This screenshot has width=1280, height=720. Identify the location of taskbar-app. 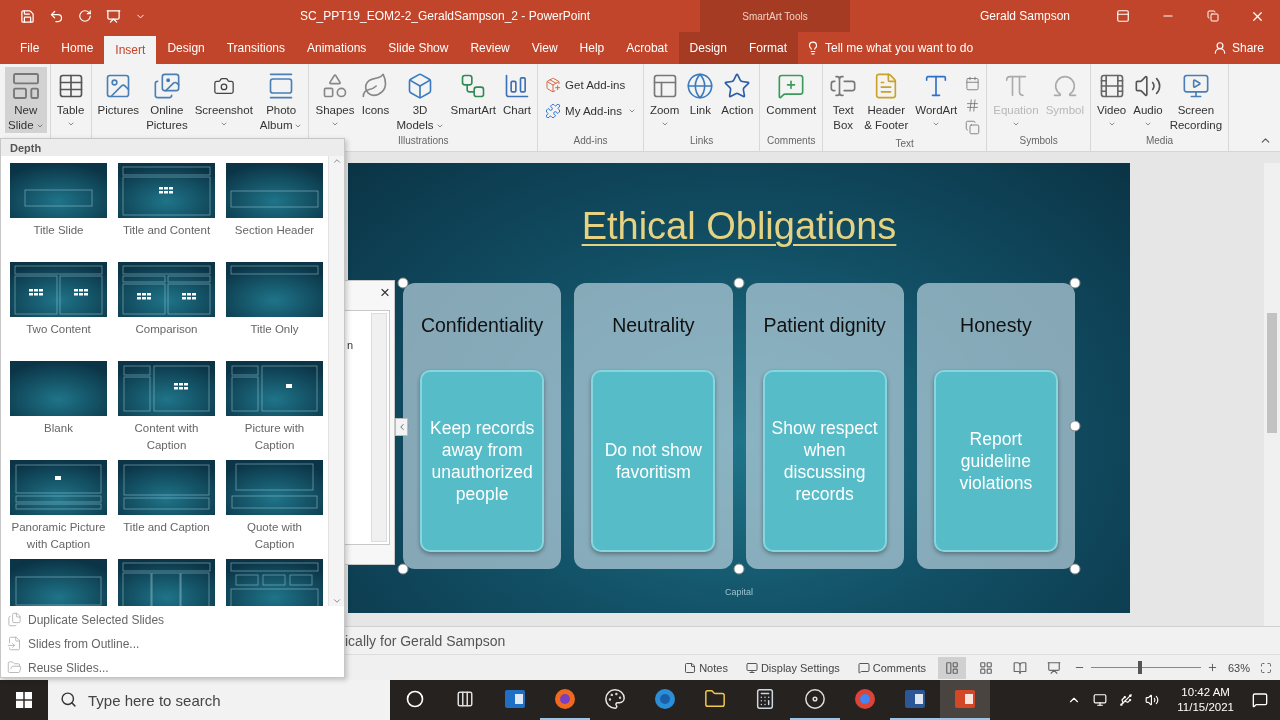
(965, 700).